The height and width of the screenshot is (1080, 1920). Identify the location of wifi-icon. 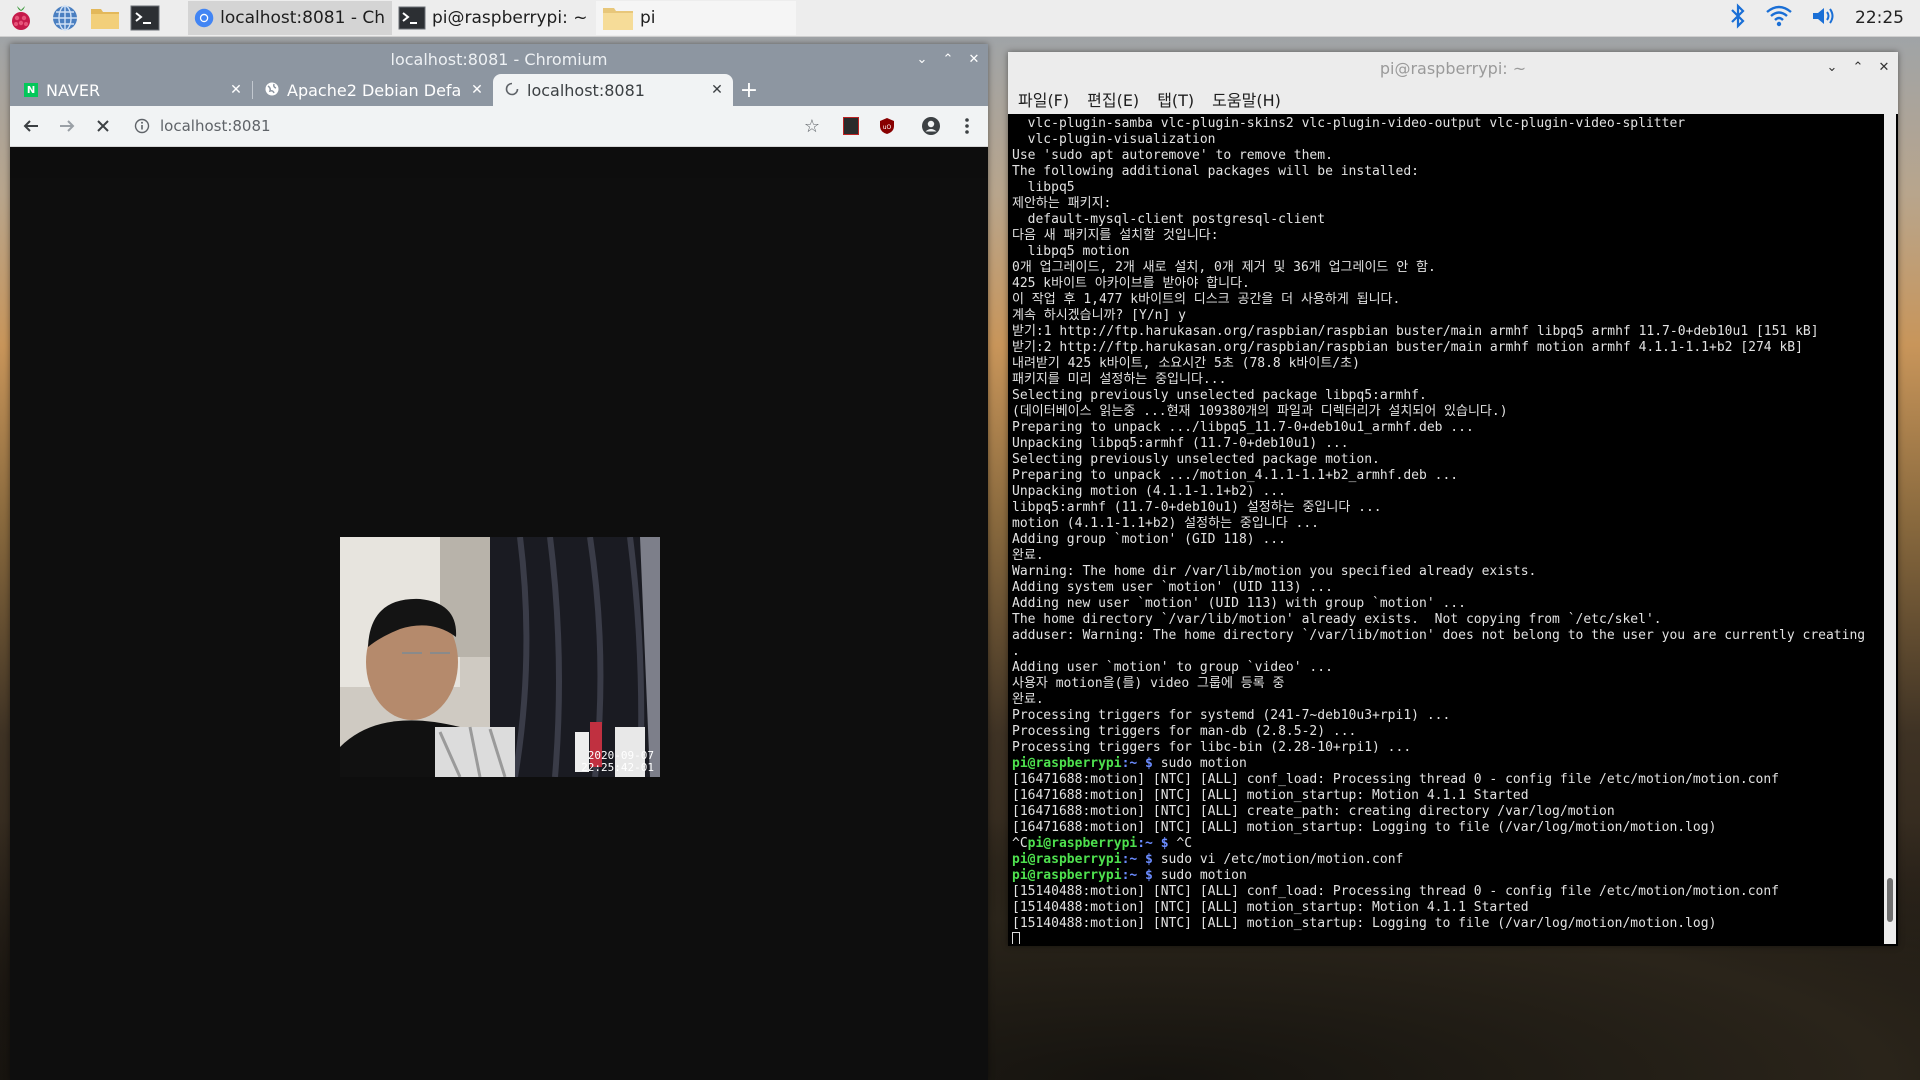
(1779, 18).